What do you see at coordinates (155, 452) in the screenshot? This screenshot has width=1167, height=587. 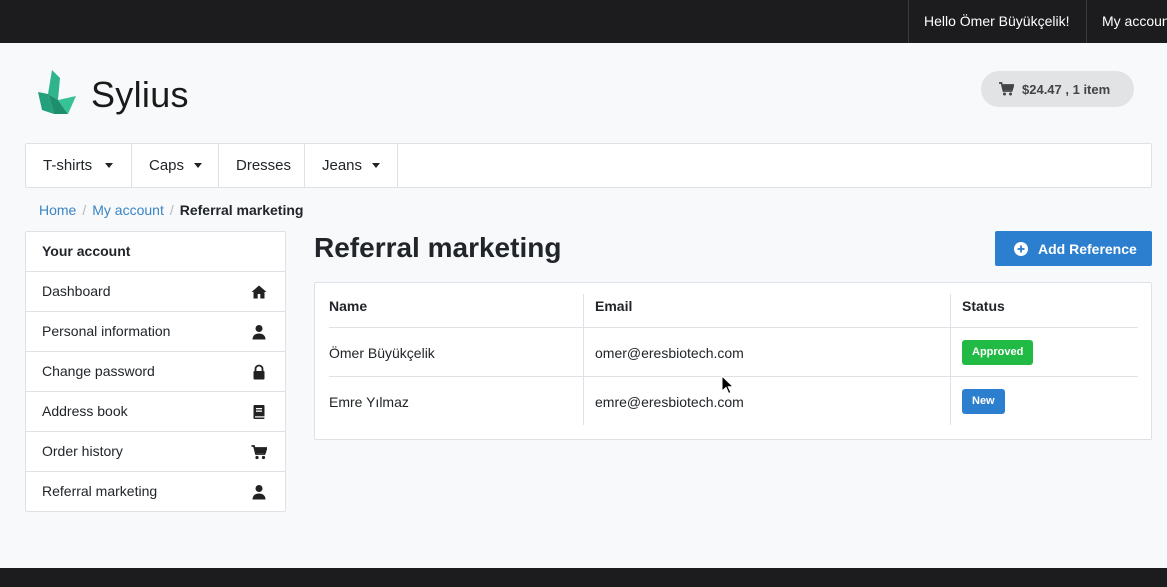 I see `sidebar-item-order-history: Order history` at bounding box center [155, 452].